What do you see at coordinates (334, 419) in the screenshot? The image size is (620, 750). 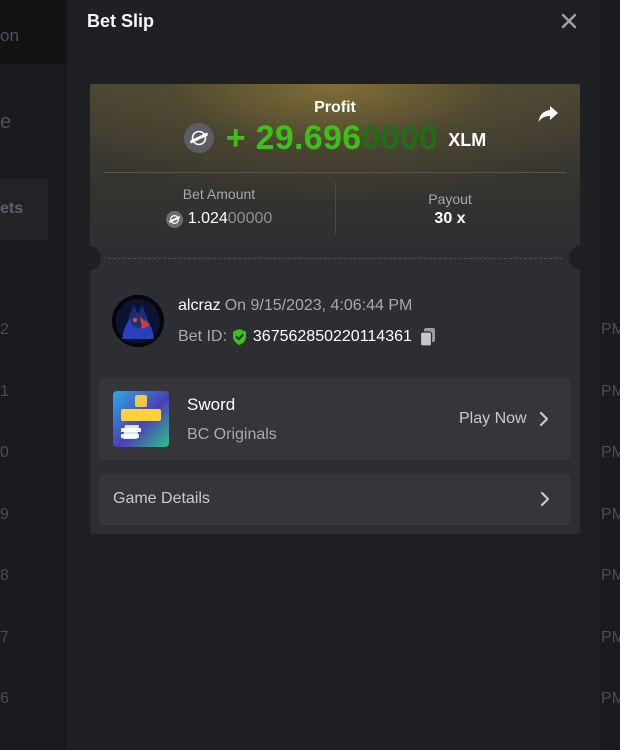 I see `game-link-row: Sword BC Originals Play Now` at bounding box center [334, 419].